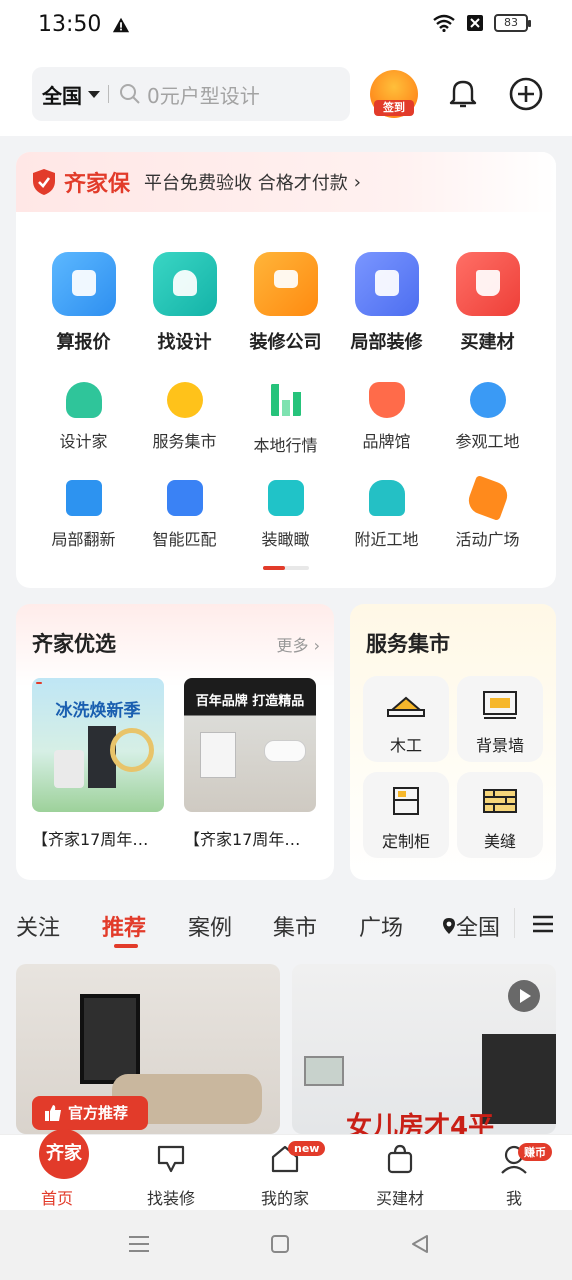  What do you see at coordinates (210, 926) in the screenshot?
I see `tab-cases: 案例` at bounding box center [210, 926].